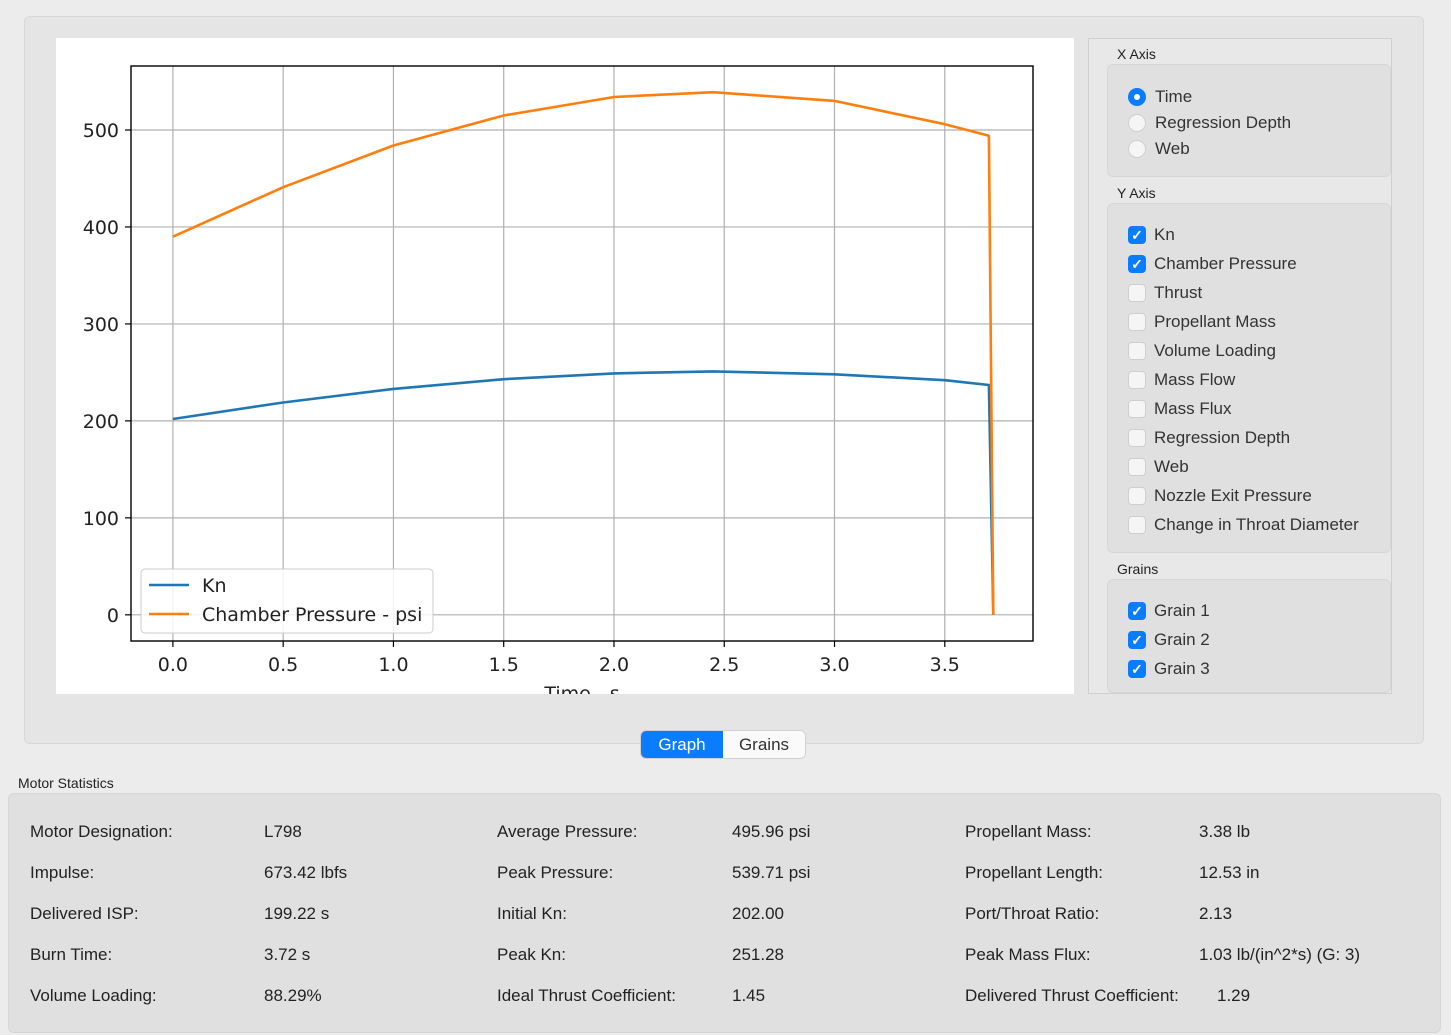  Describe the element at coordinates (101, 228) in the screenshot. I see `y-tick-label: 400` at that location.